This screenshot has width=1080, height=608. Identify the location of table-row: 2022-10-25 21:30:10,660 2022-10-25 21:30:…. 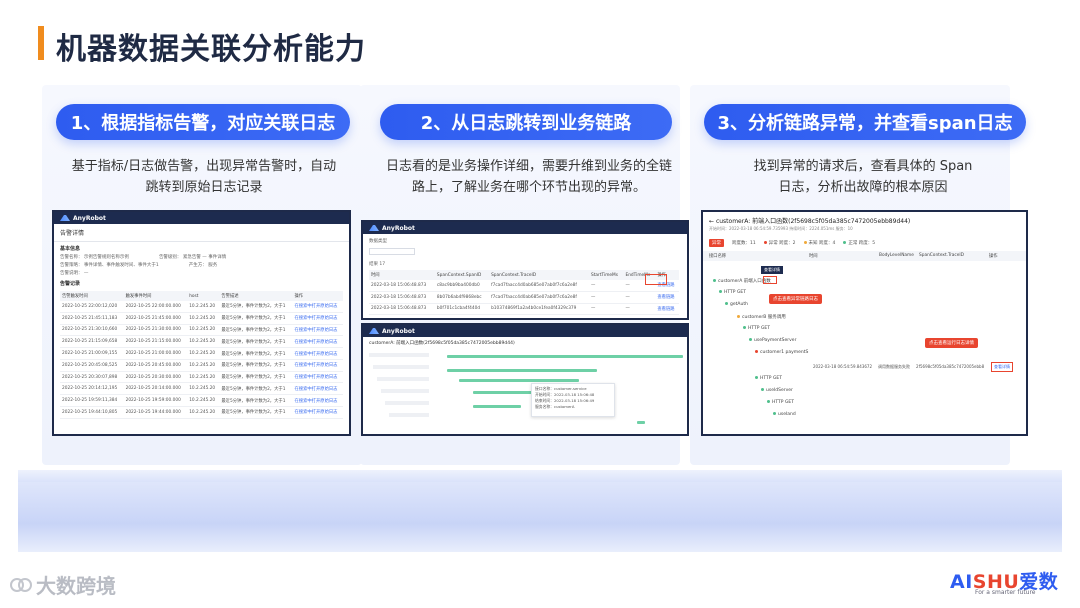
(201, 330).